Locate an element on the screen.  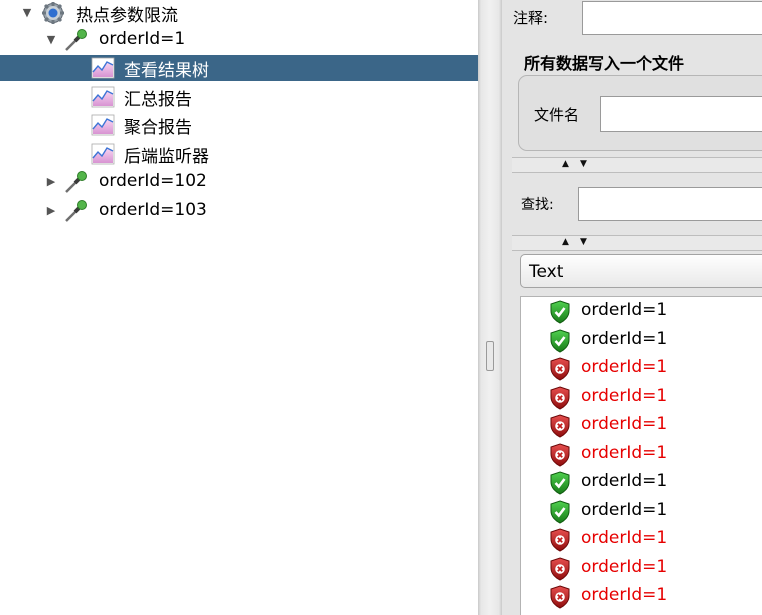
filename-label: 文件名 is located at coordinates (557, 115).